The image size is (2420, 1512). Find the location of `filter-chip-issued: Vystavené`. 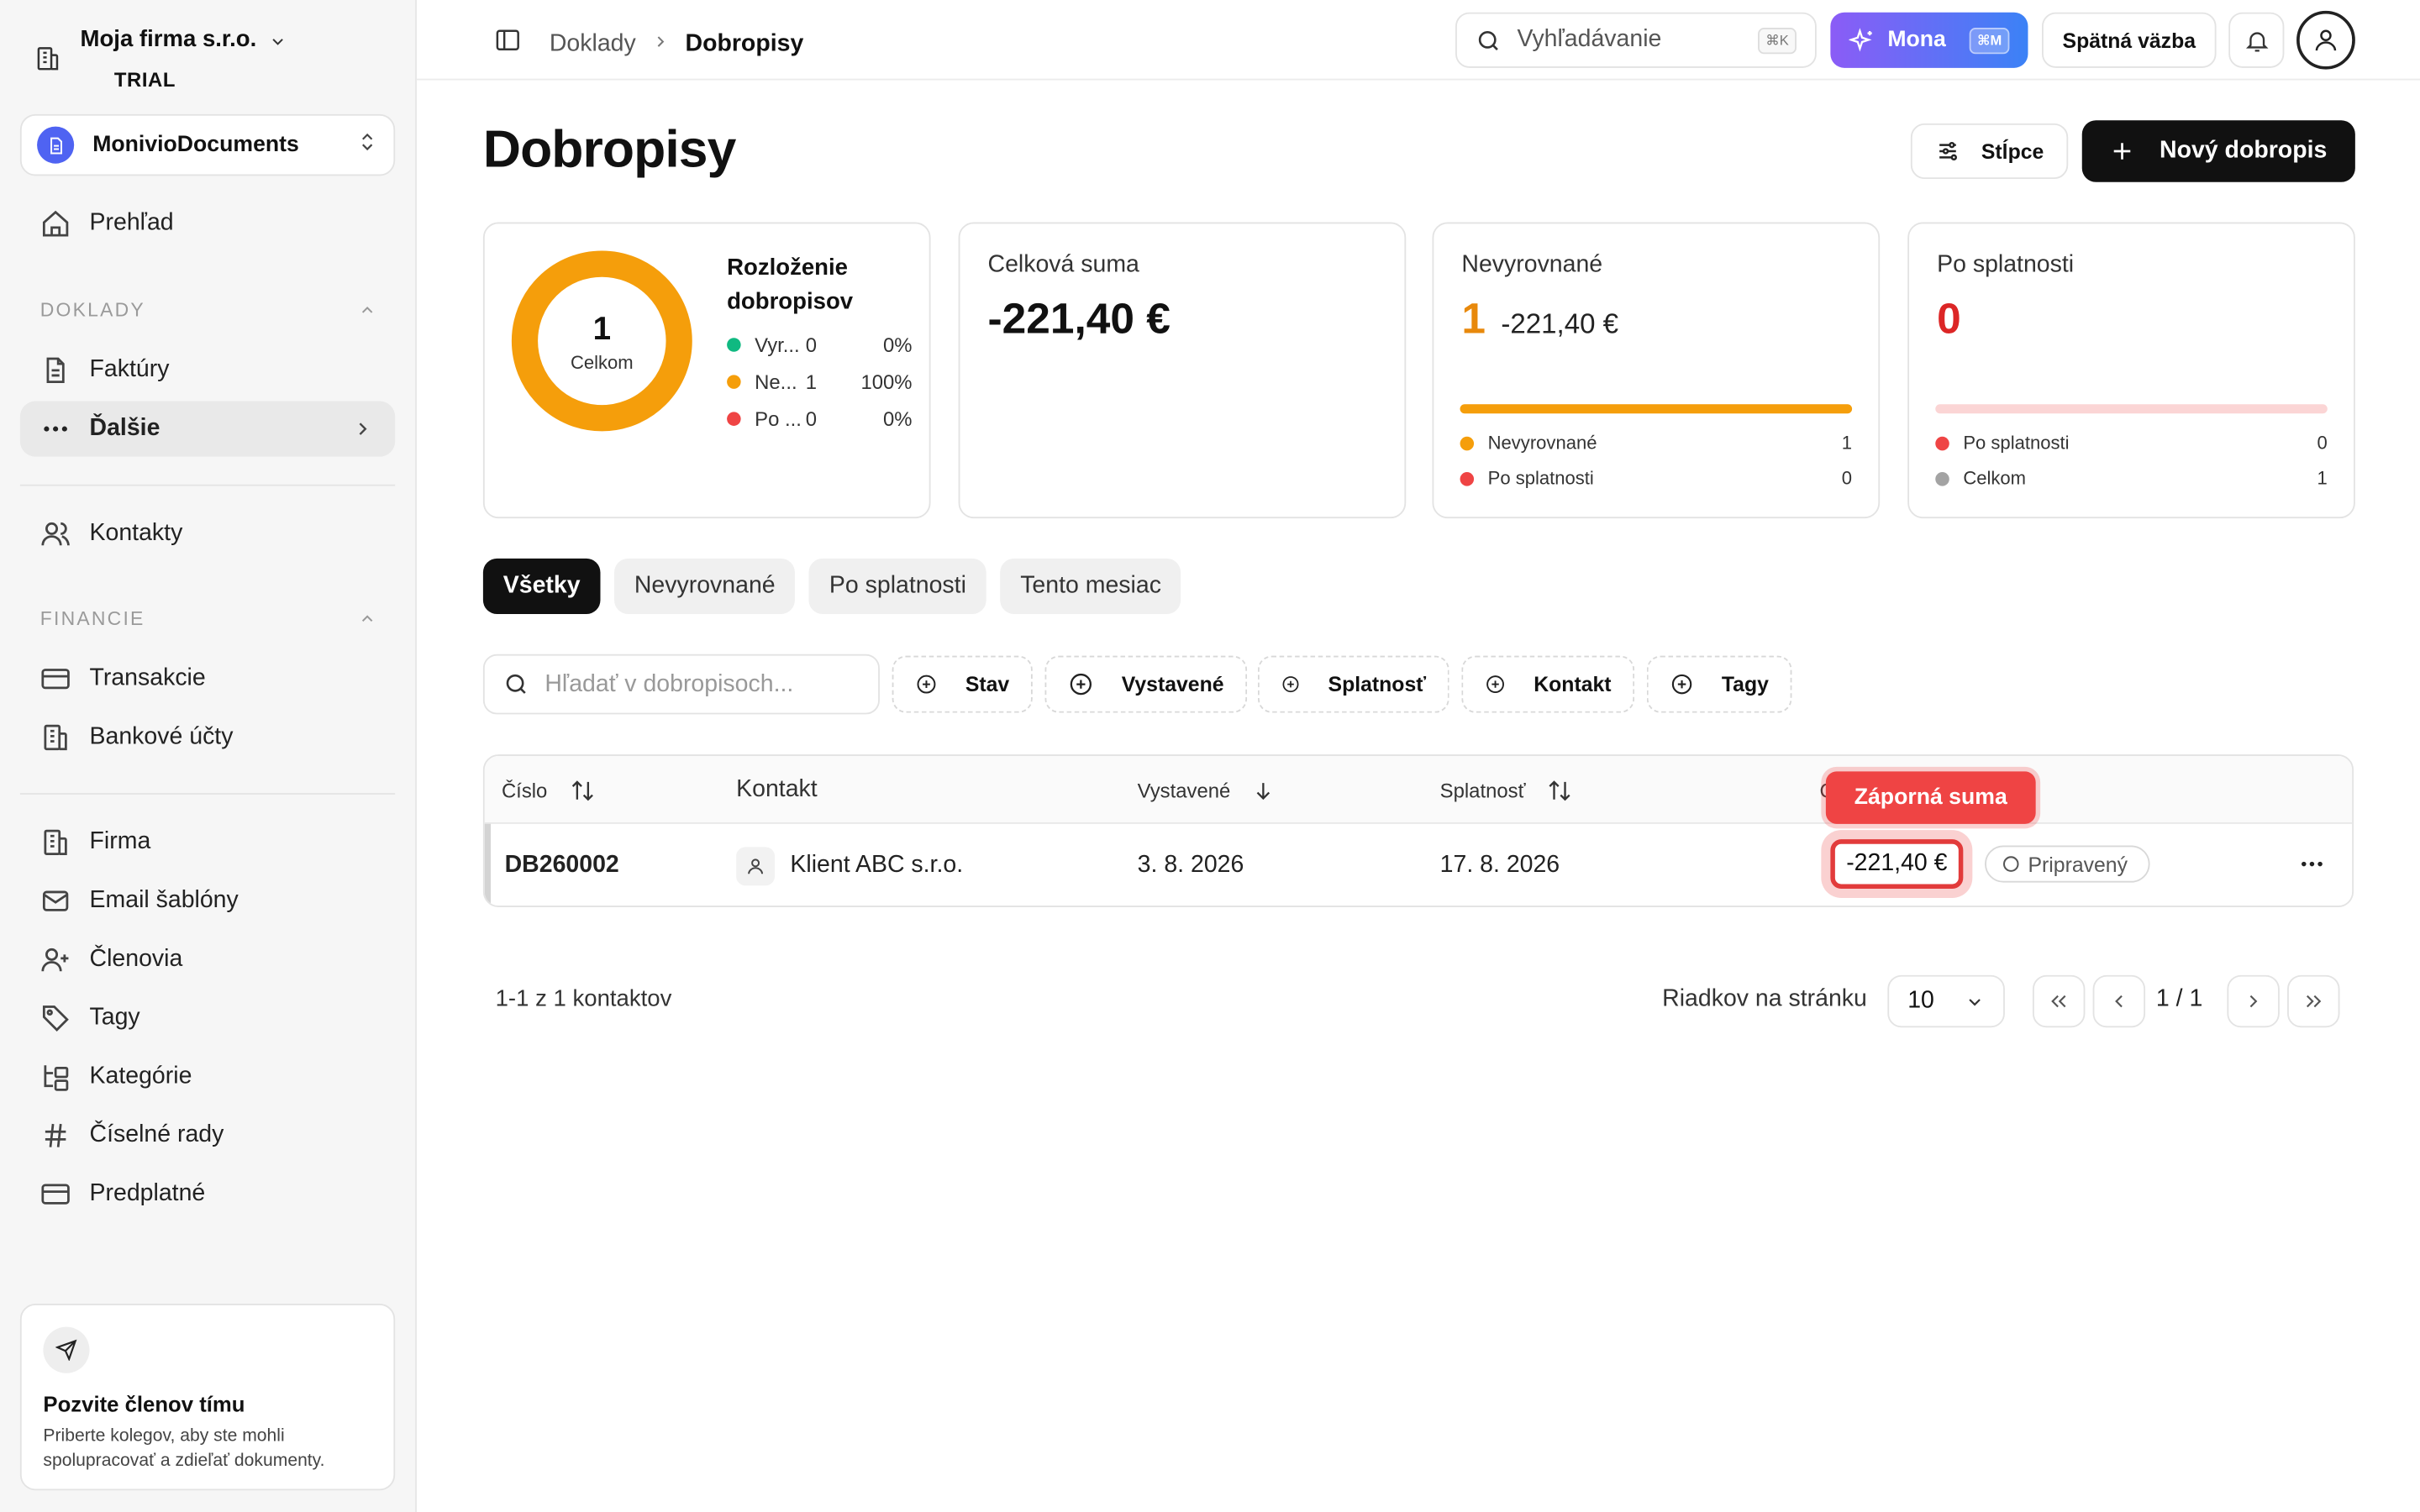

filter-chip-issued: Vystavené is located at coordinates (1146, 684).